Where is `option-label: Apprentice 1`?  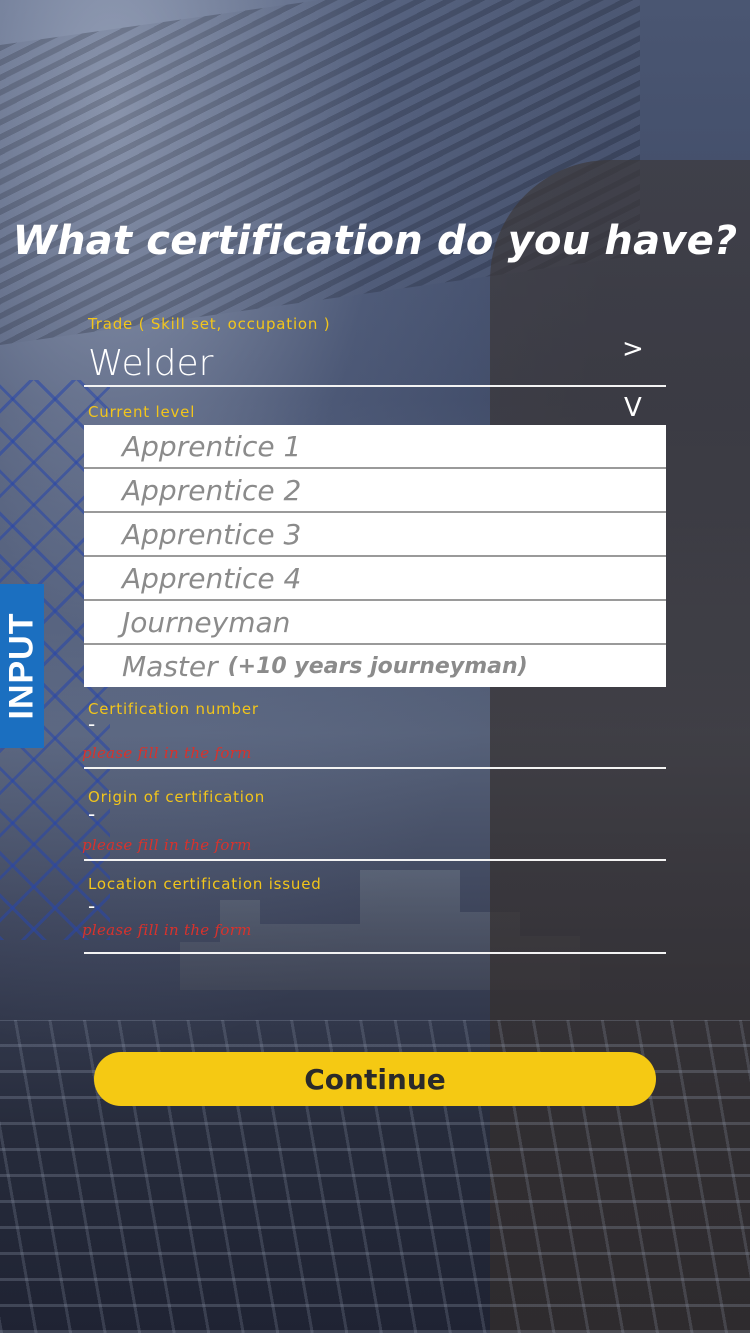
option-label: Apprentice 1 is located at coordinates (212, 446).